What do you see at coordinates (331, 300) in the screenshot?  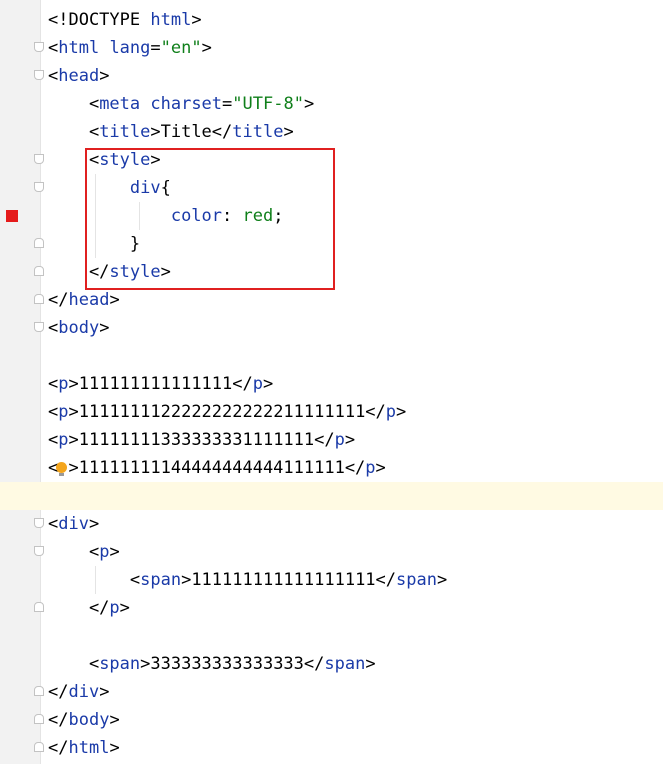 I see `code-line: </head>` at bounding box center [331, 300].